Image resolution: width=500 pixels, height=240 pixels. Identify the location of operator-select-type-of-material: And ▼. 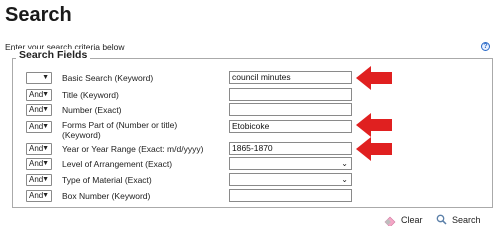
(39, 180).